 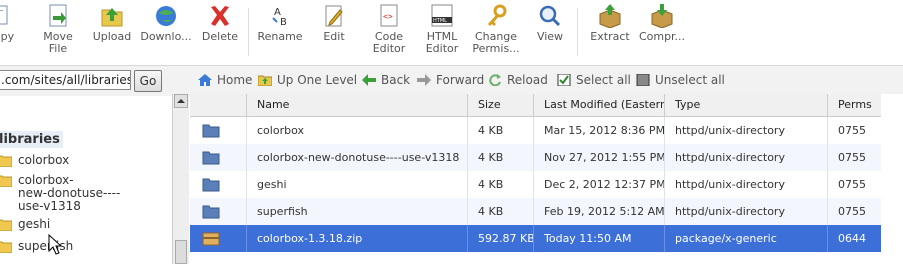 I want to click on cell-type: package/x-generic, so click(x=745, y=238).